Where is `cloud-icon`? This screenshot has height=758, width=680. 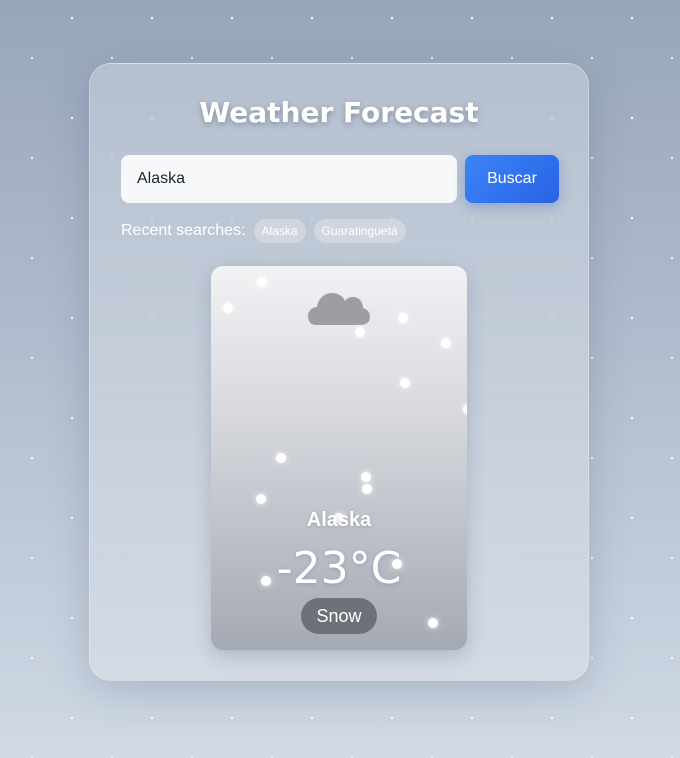 cloud-icon is located at coordinates (339, 309).